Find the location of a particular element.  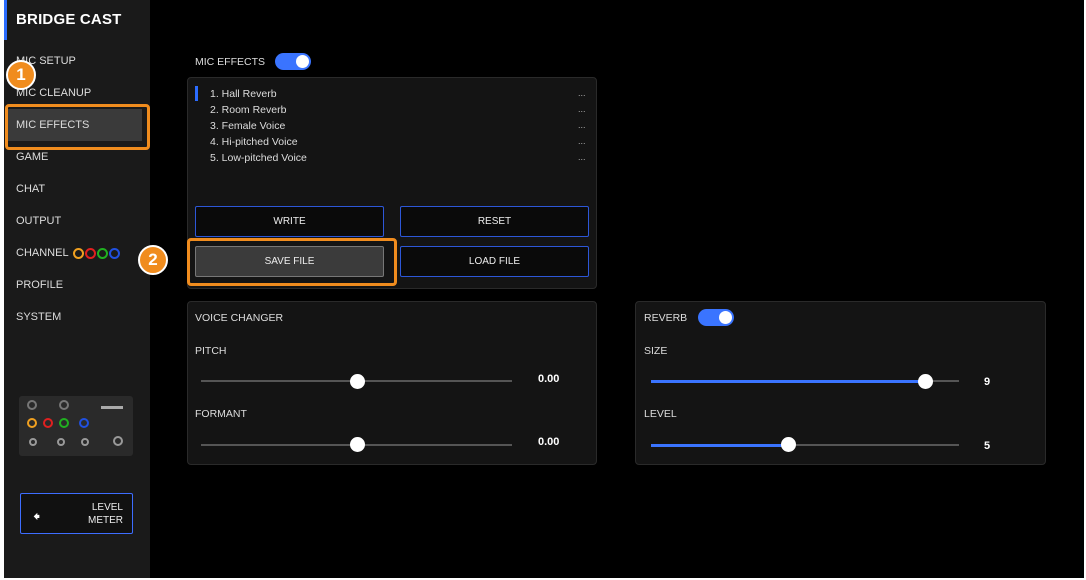

sidebar-item-output: OUTPUT is located at coordinates (80, 221).